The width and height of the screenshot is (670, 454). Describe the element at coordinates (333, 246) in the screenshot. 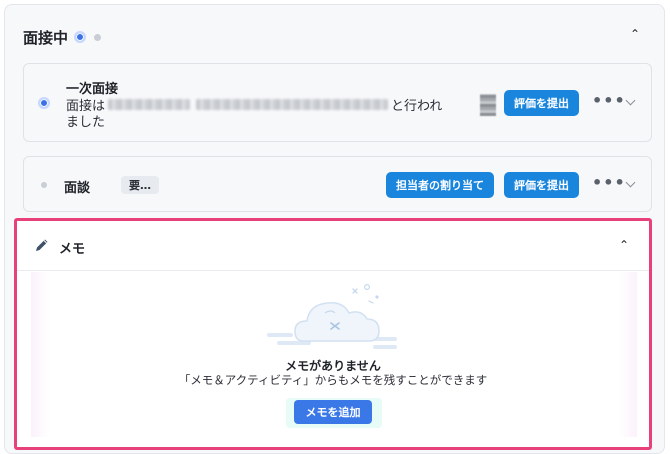

I see `memo-header: メモ ⌃` at that location.